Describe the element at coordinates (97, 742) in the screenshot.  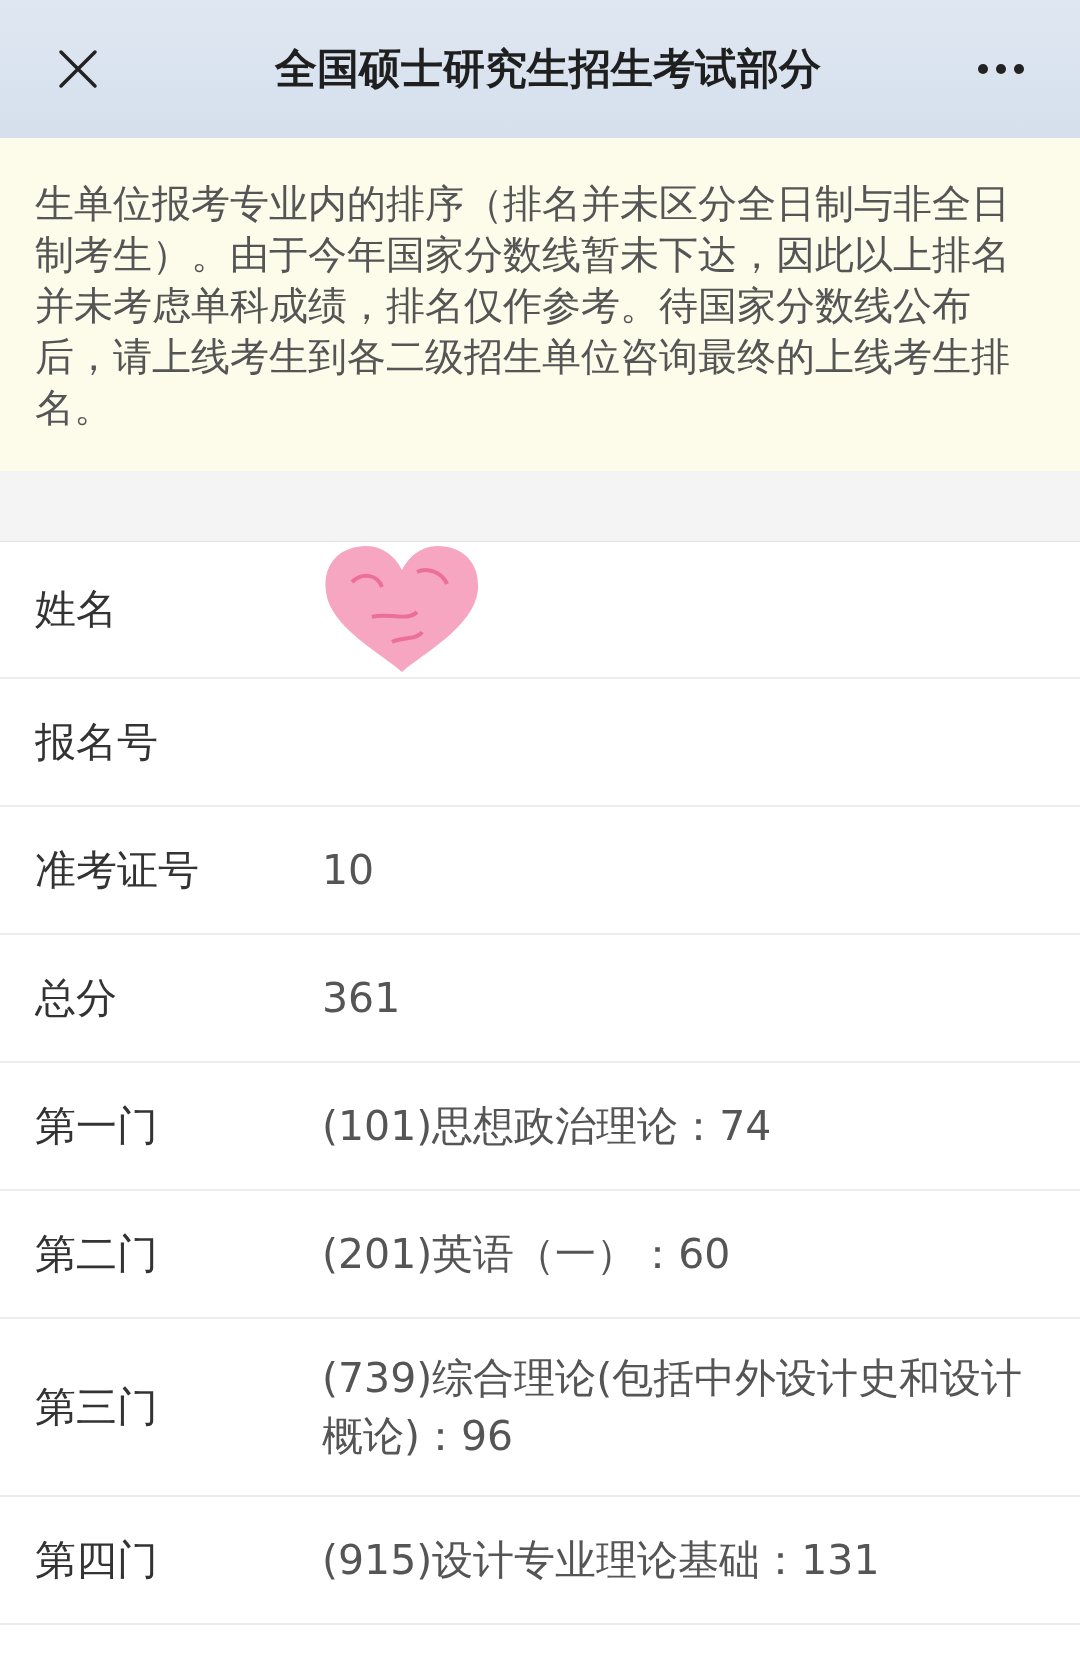
I see `field-label: 报名号` at that location.